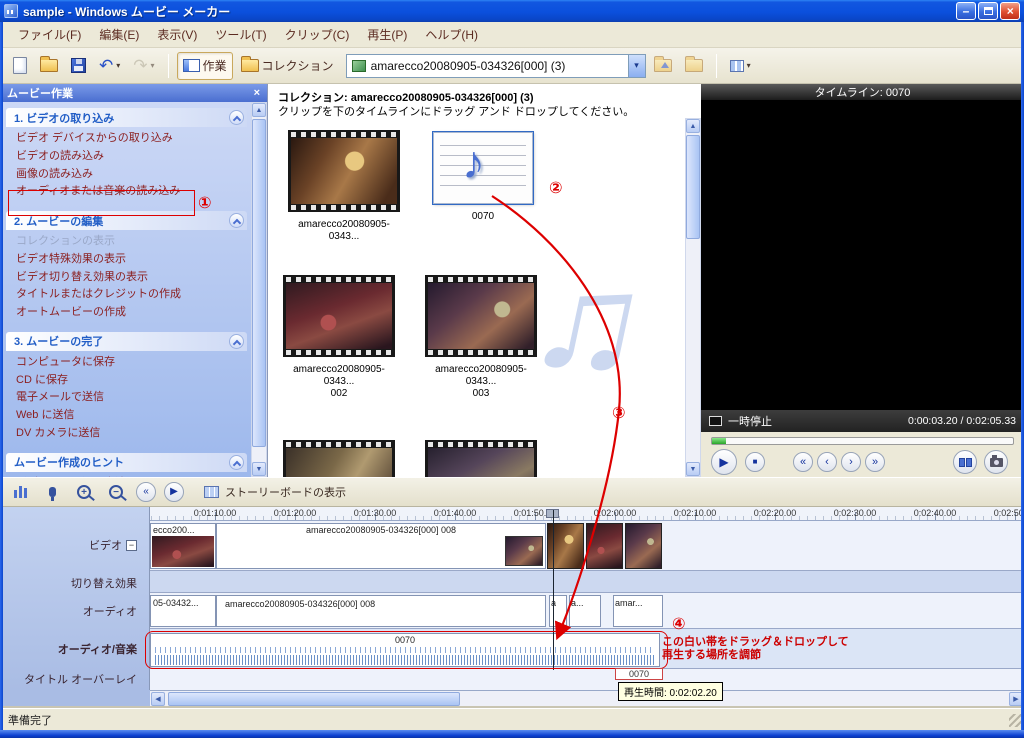  Describe the element at coordinates (996, 462) in the screenshot. I see `take-picture-button` at that location.